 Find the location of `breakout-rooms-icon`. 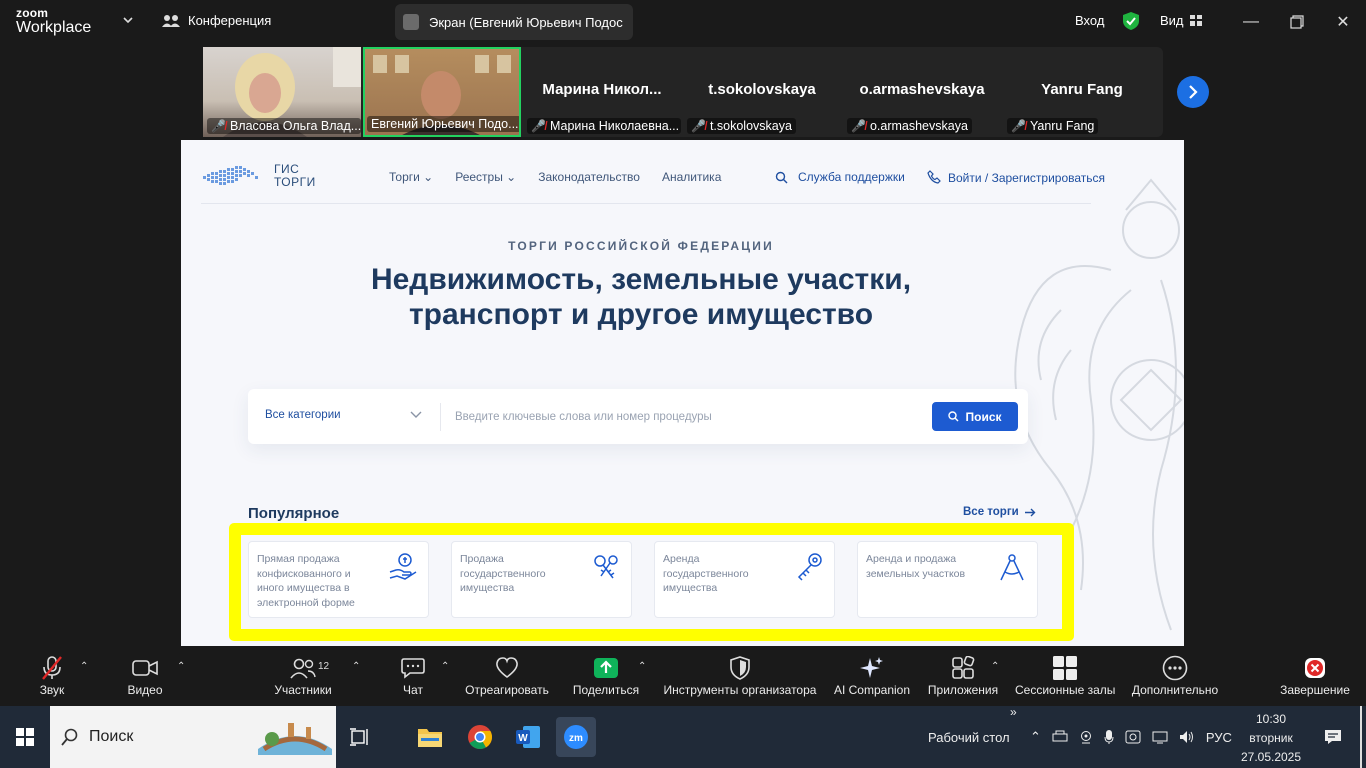

breakout-rooms-icon is located at coordinates (1065, 668).